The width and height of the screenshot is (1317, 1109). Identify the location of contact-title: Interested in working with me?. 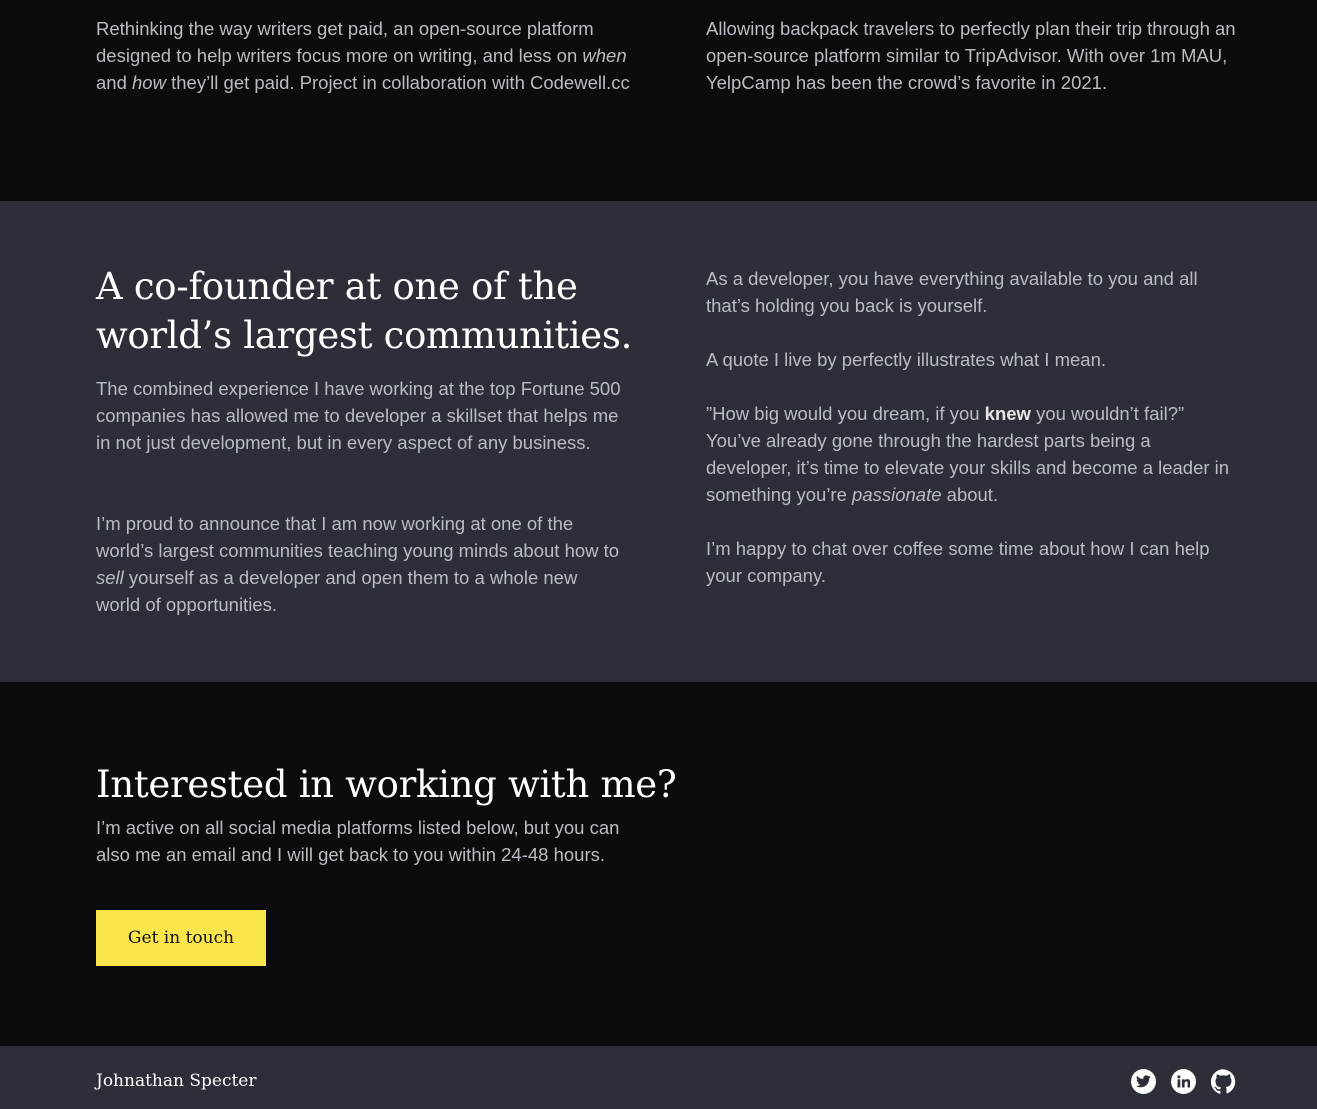
(386, 784).